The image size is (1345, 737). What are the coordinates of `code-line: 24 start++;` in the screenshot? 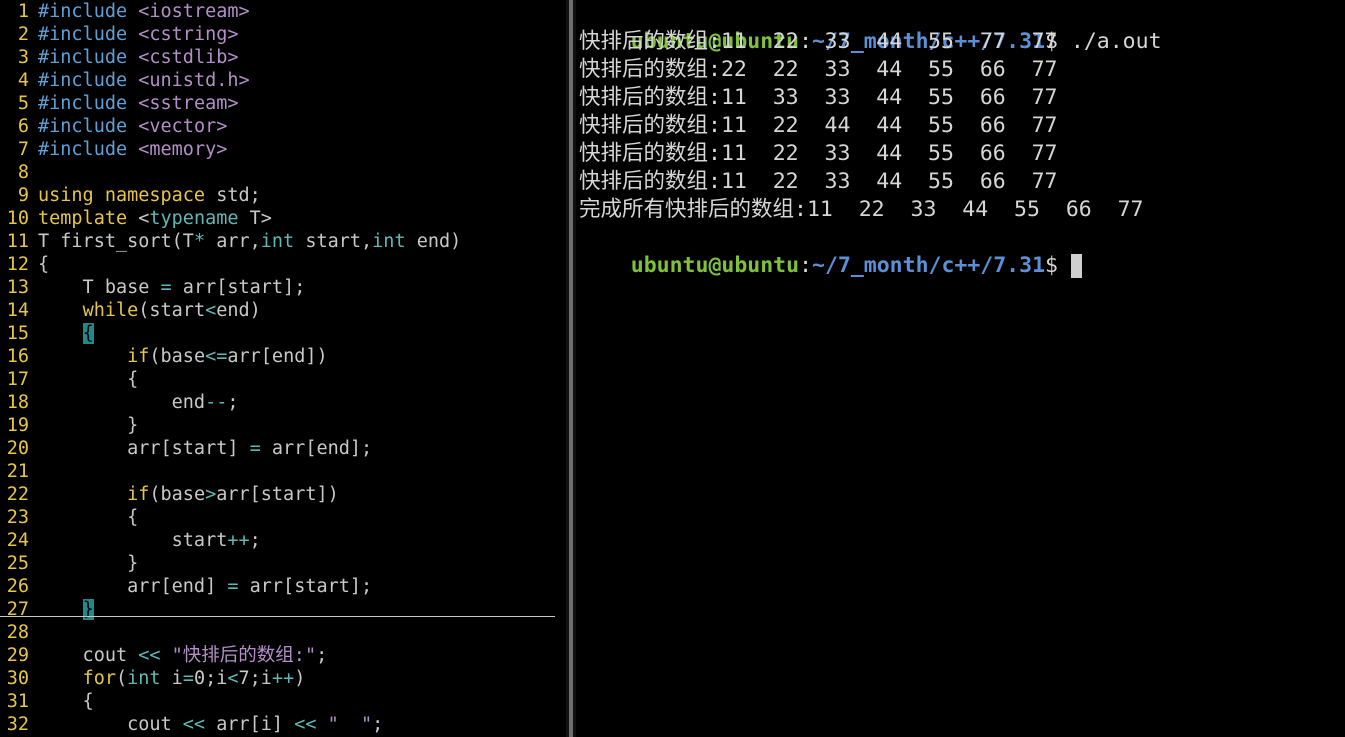 It's located at (280, 540).